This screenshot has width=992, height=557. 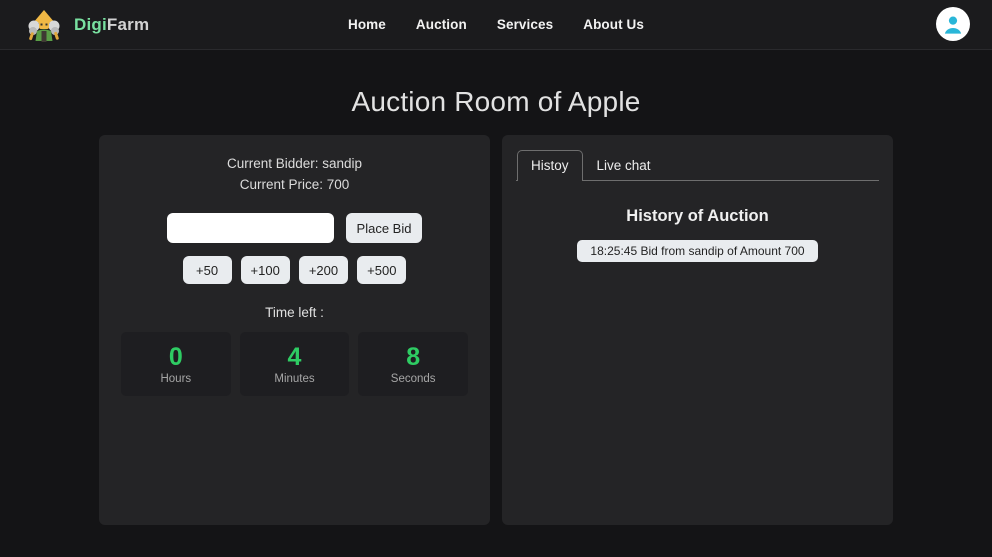 What do you see at coordinates (175, 356) in the screenshot?
I see `timer-hours-value: 0` at bounding box center [175, 356].